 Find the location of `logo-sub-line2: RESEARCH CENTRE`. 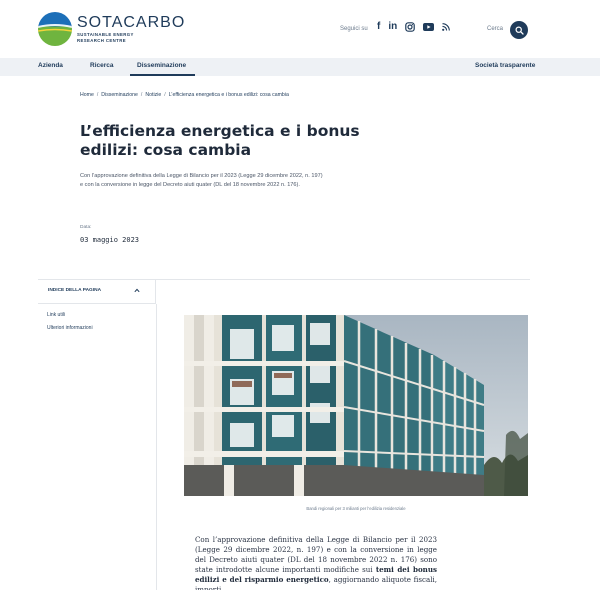

logo-sub-line2: RESEARCH CENTRE is located at coordinates (101, 40).